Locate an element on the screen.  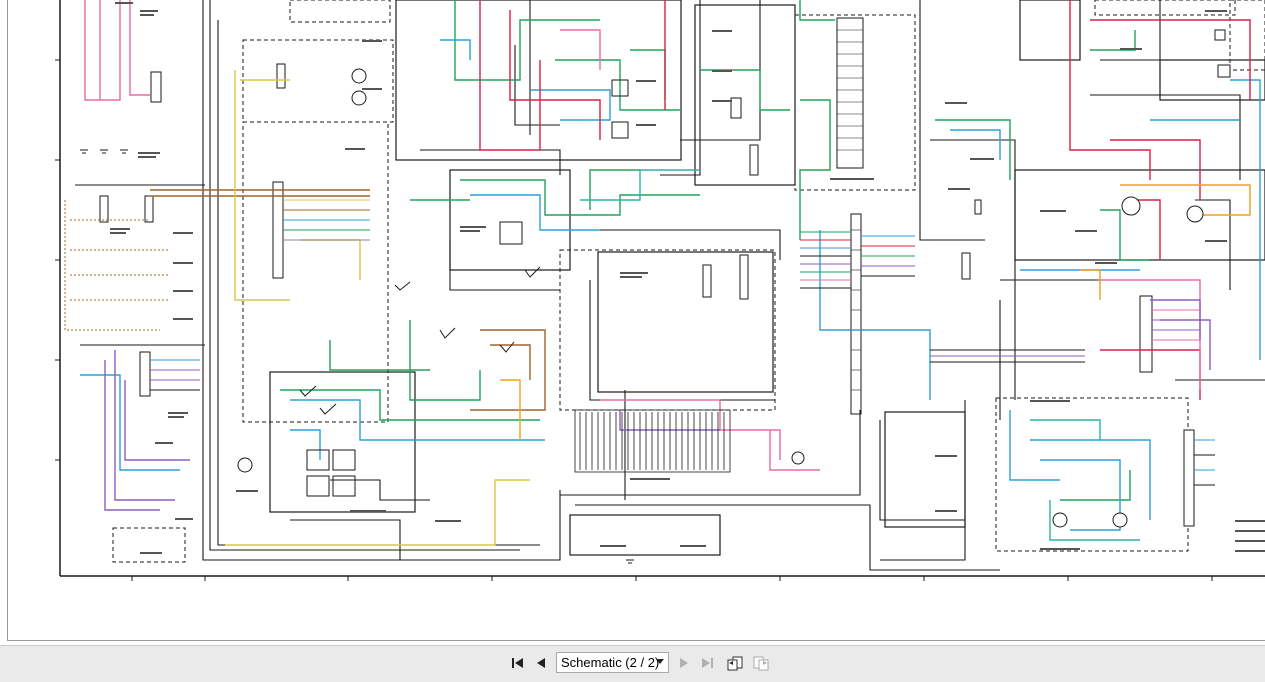
first-page-icon is located at coordinates (517, 663).